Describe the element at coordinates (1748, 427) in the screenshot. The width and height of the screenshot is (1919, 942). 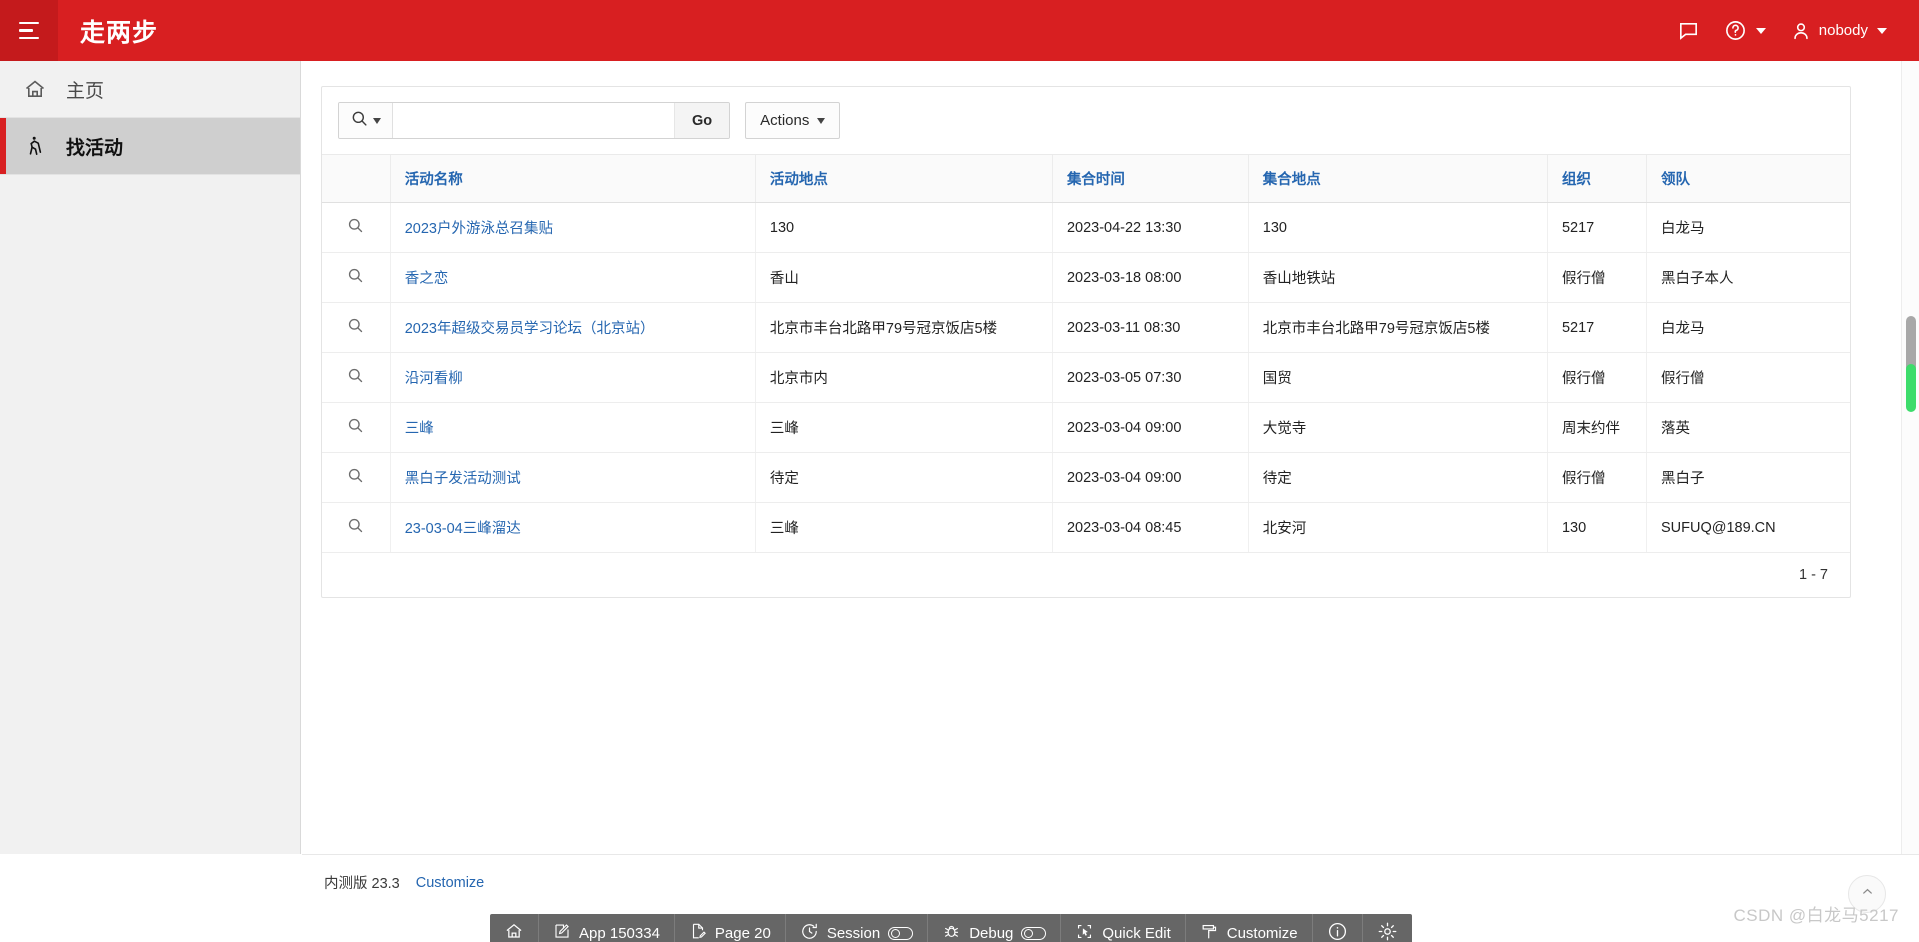
I see `cell-lead: 落英` at that location.